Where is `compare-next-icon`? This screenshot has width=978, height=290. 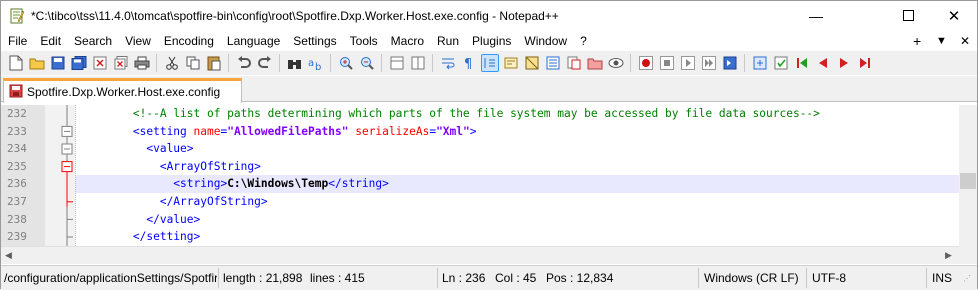
compare-next-icon is located at coordinates (844, 63).